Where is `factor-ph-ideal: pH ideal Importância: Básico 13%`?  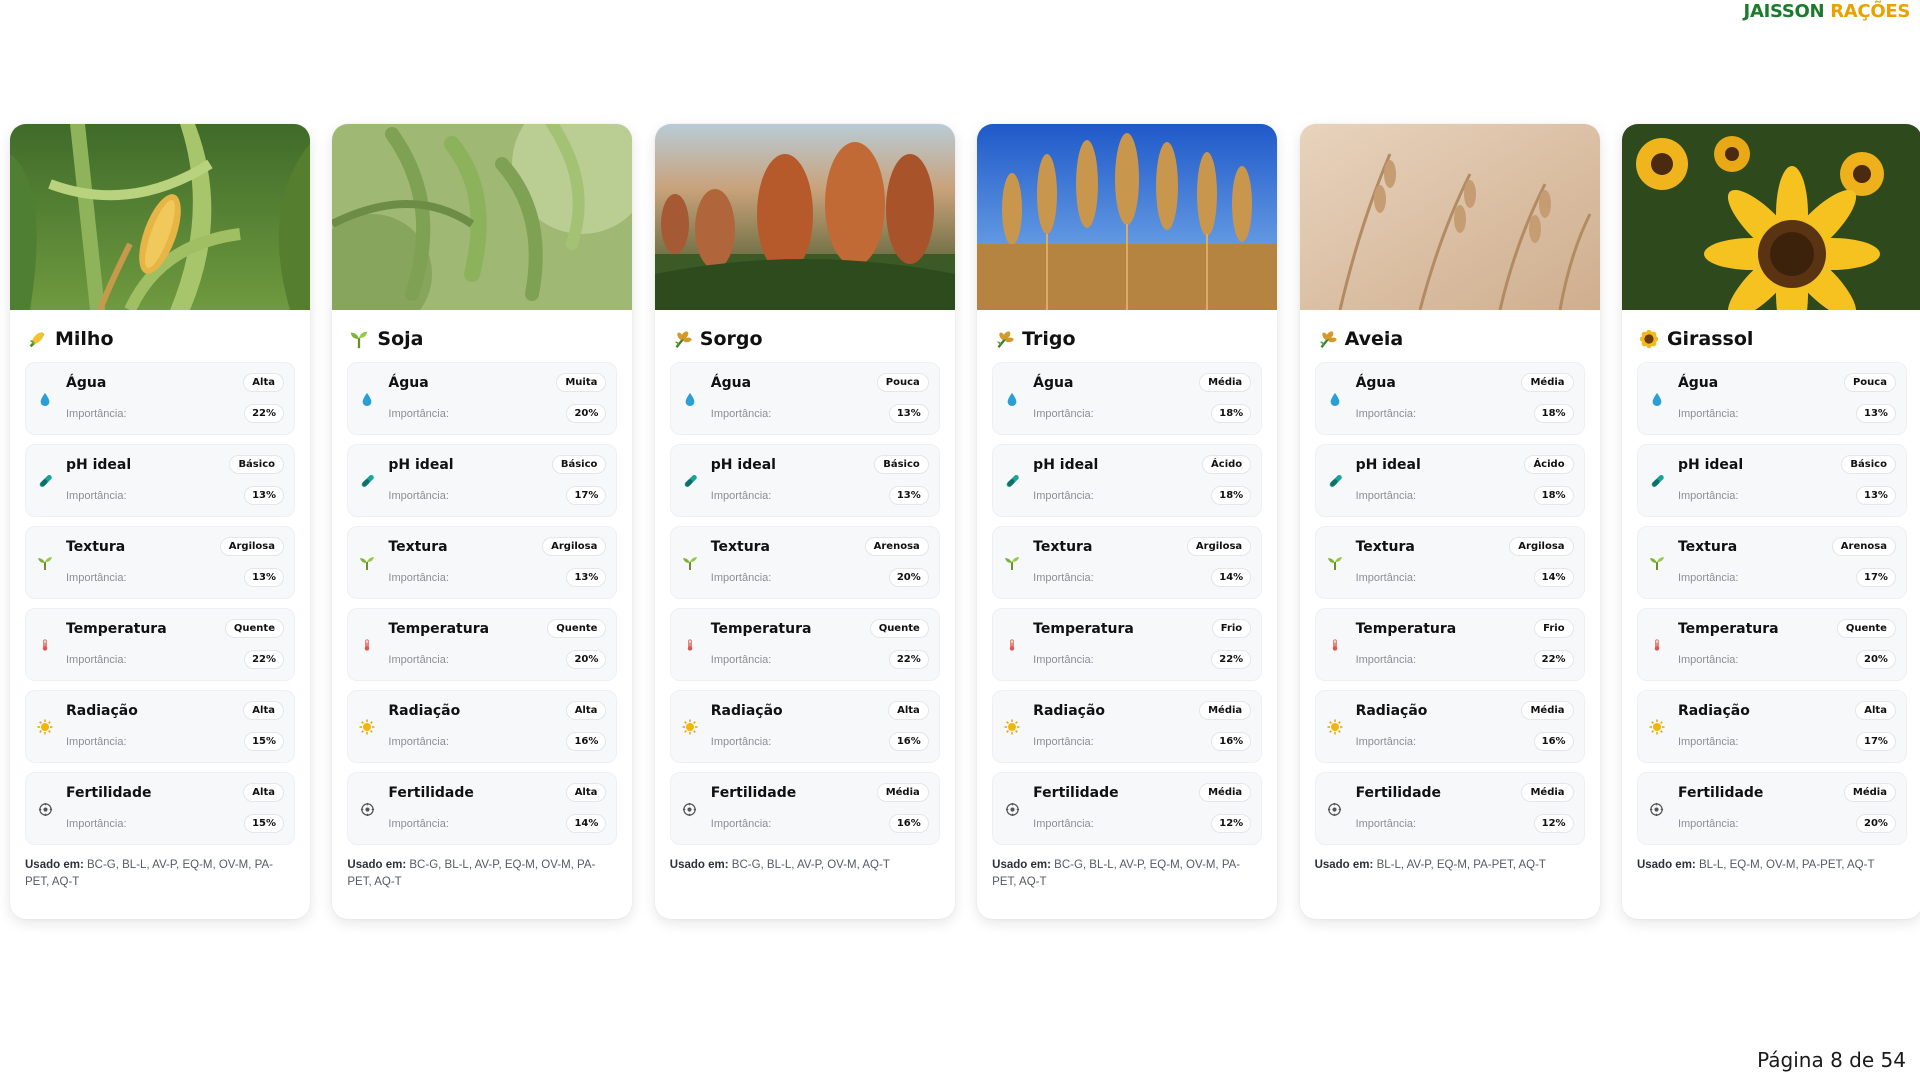
factor-ph-ideal: pH ideal Importância: Básico 13% is located at coordinates (160, 480).